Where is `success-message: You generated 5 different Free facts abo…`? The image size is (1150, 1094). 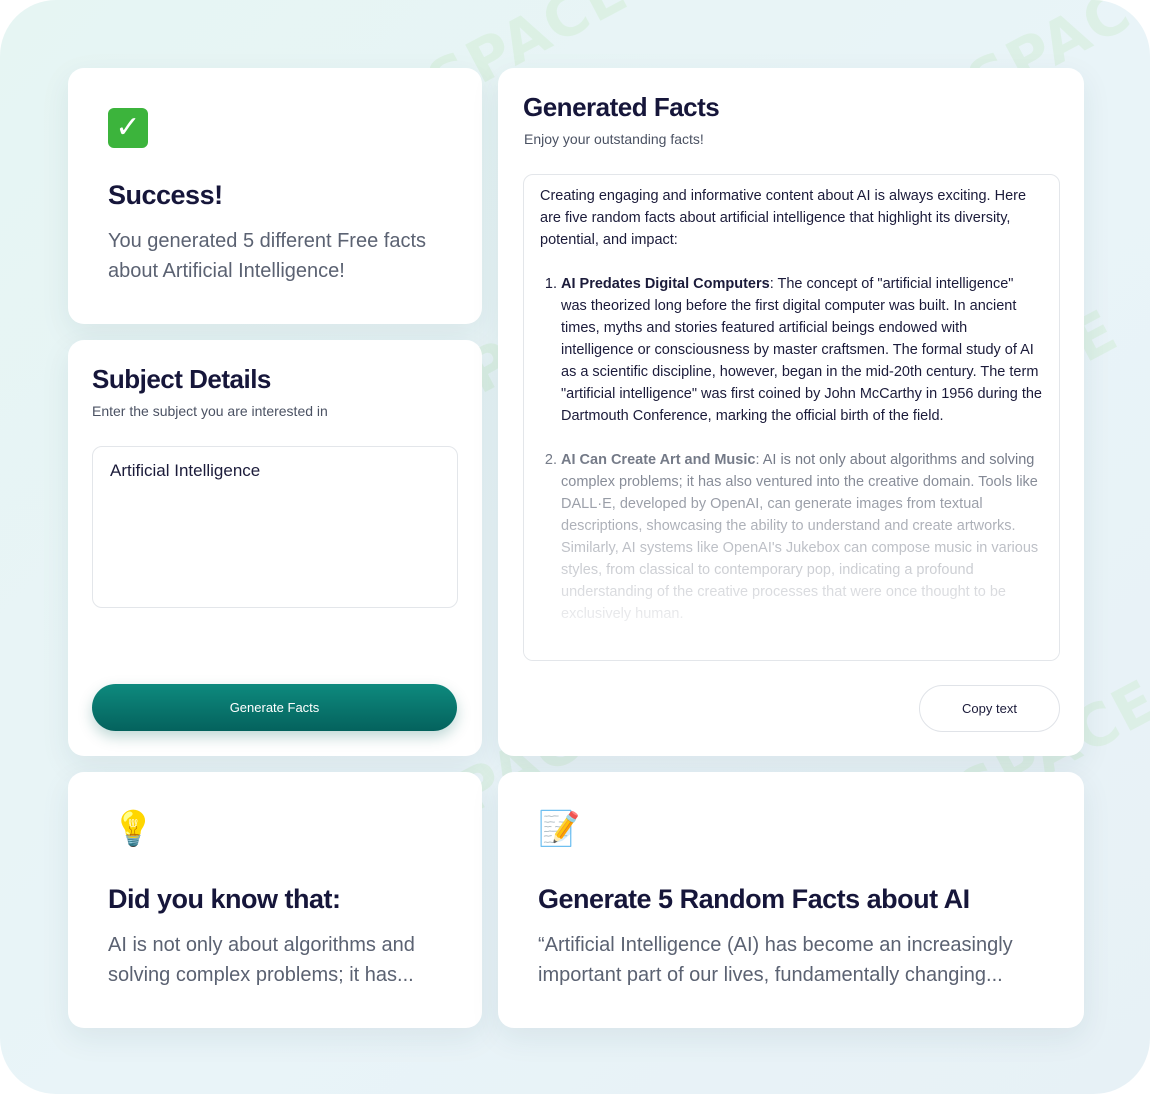 success-message: You generated 5 different Free facts abo… is located at coordinates (267, 256).